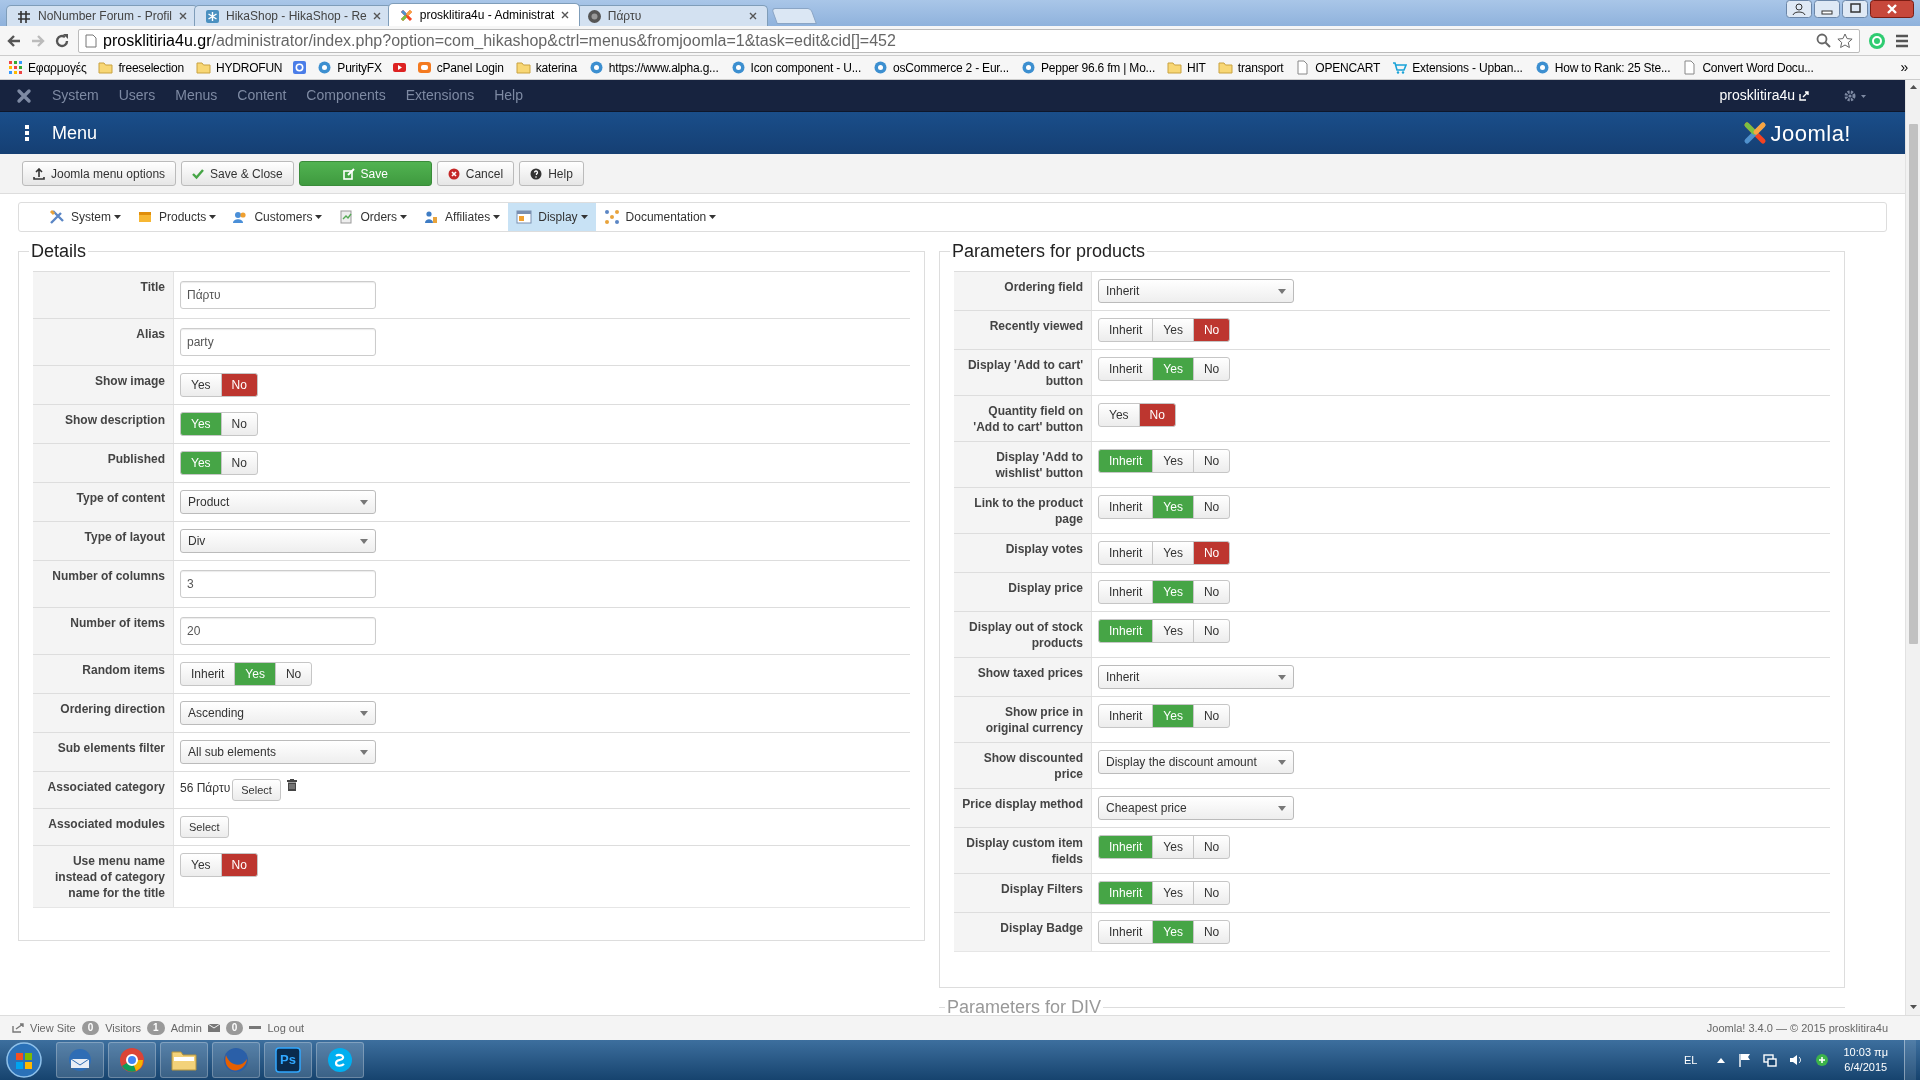  I want to click on start-button-icon, so click(24, 1060).